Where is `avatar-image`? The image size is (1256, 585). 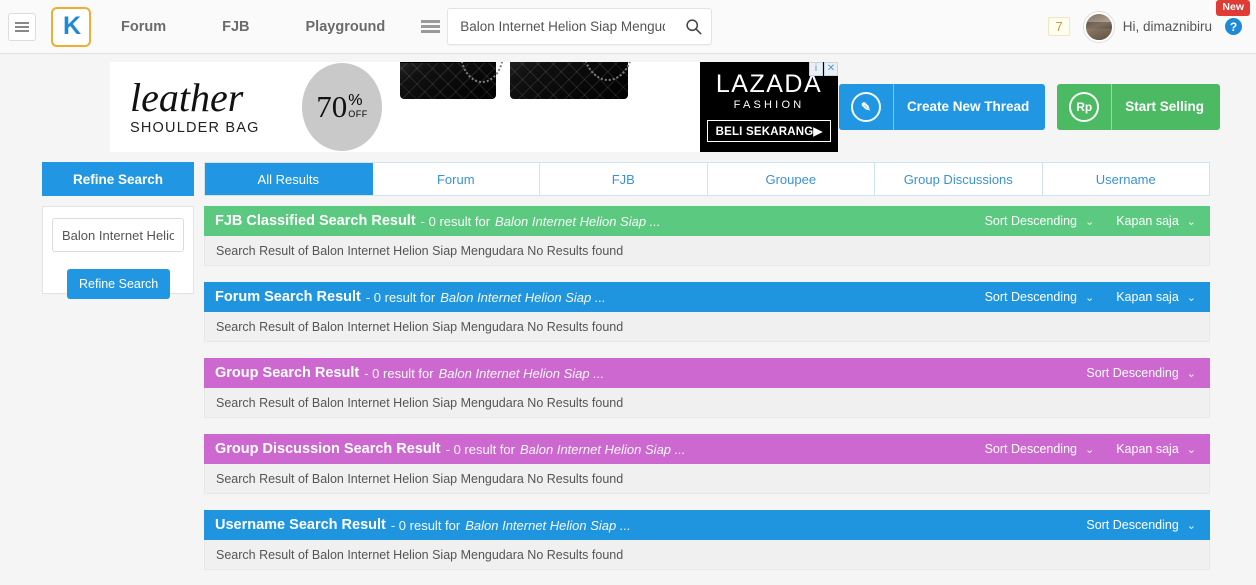 avatar-image is located at coordinates (1098, 26).